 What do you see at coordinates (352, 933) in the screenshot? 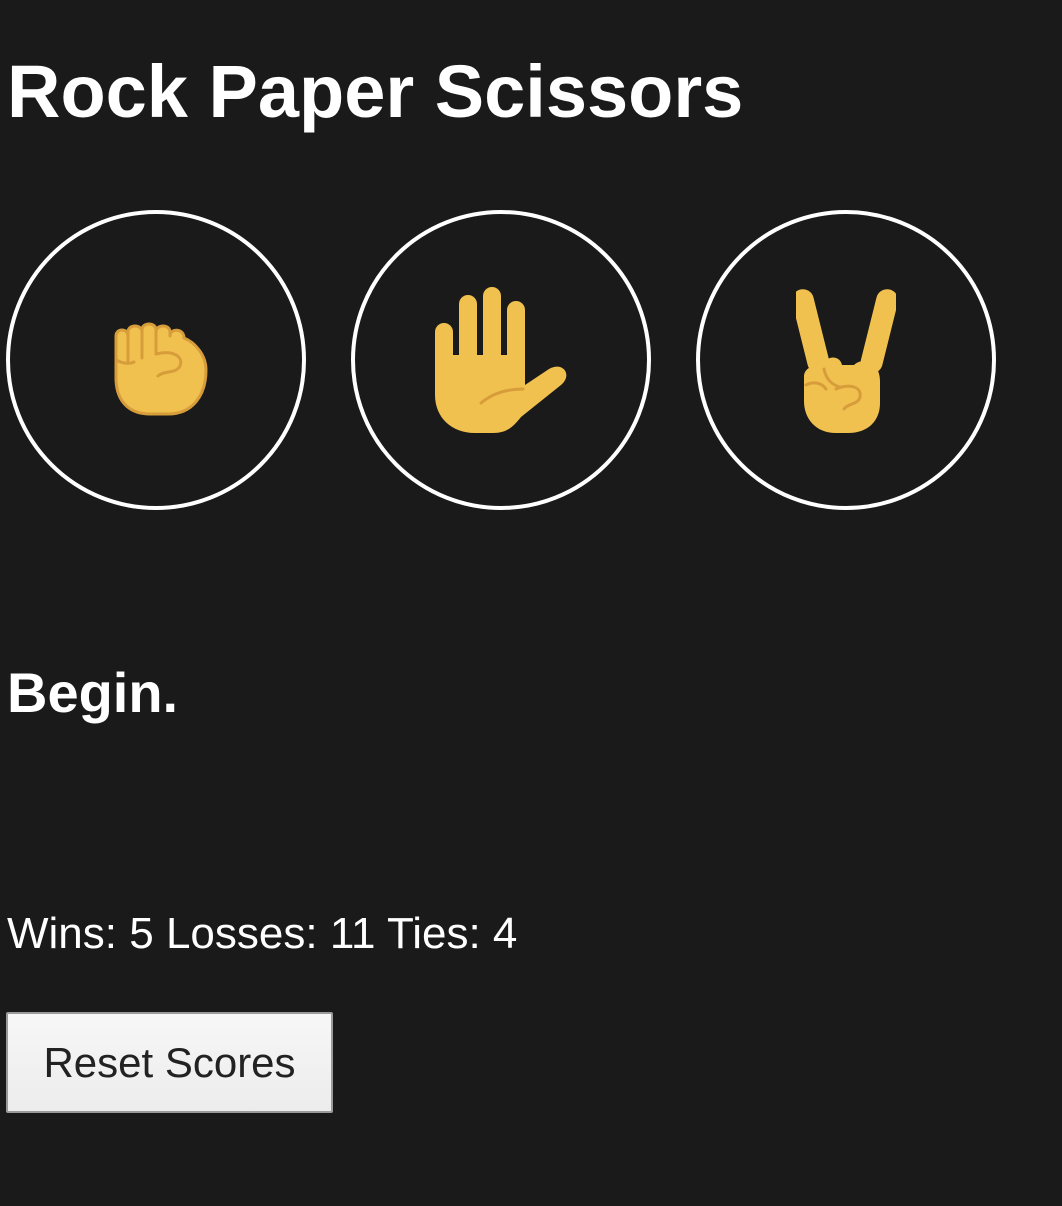
I see `losses-count: 11` at bounding box center [352, 933].